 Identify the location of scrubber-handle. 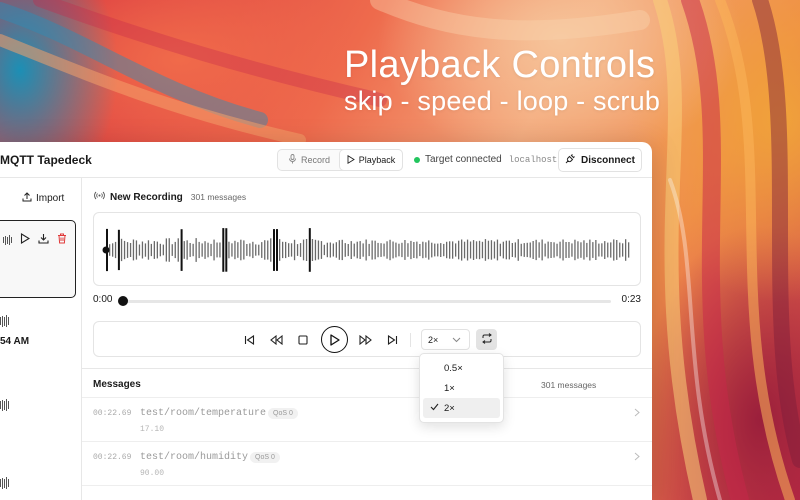
(123, 301).